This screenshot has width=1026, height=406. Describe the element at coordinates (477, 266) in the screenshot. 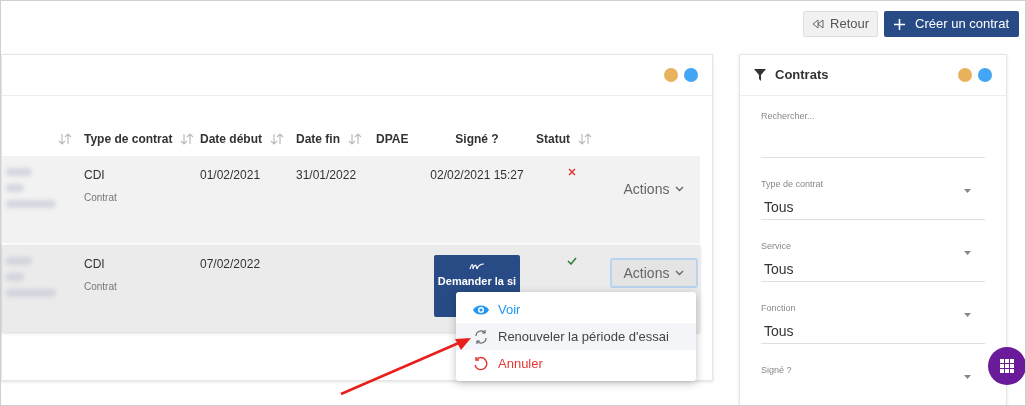

I see `signature-icon` at that location.